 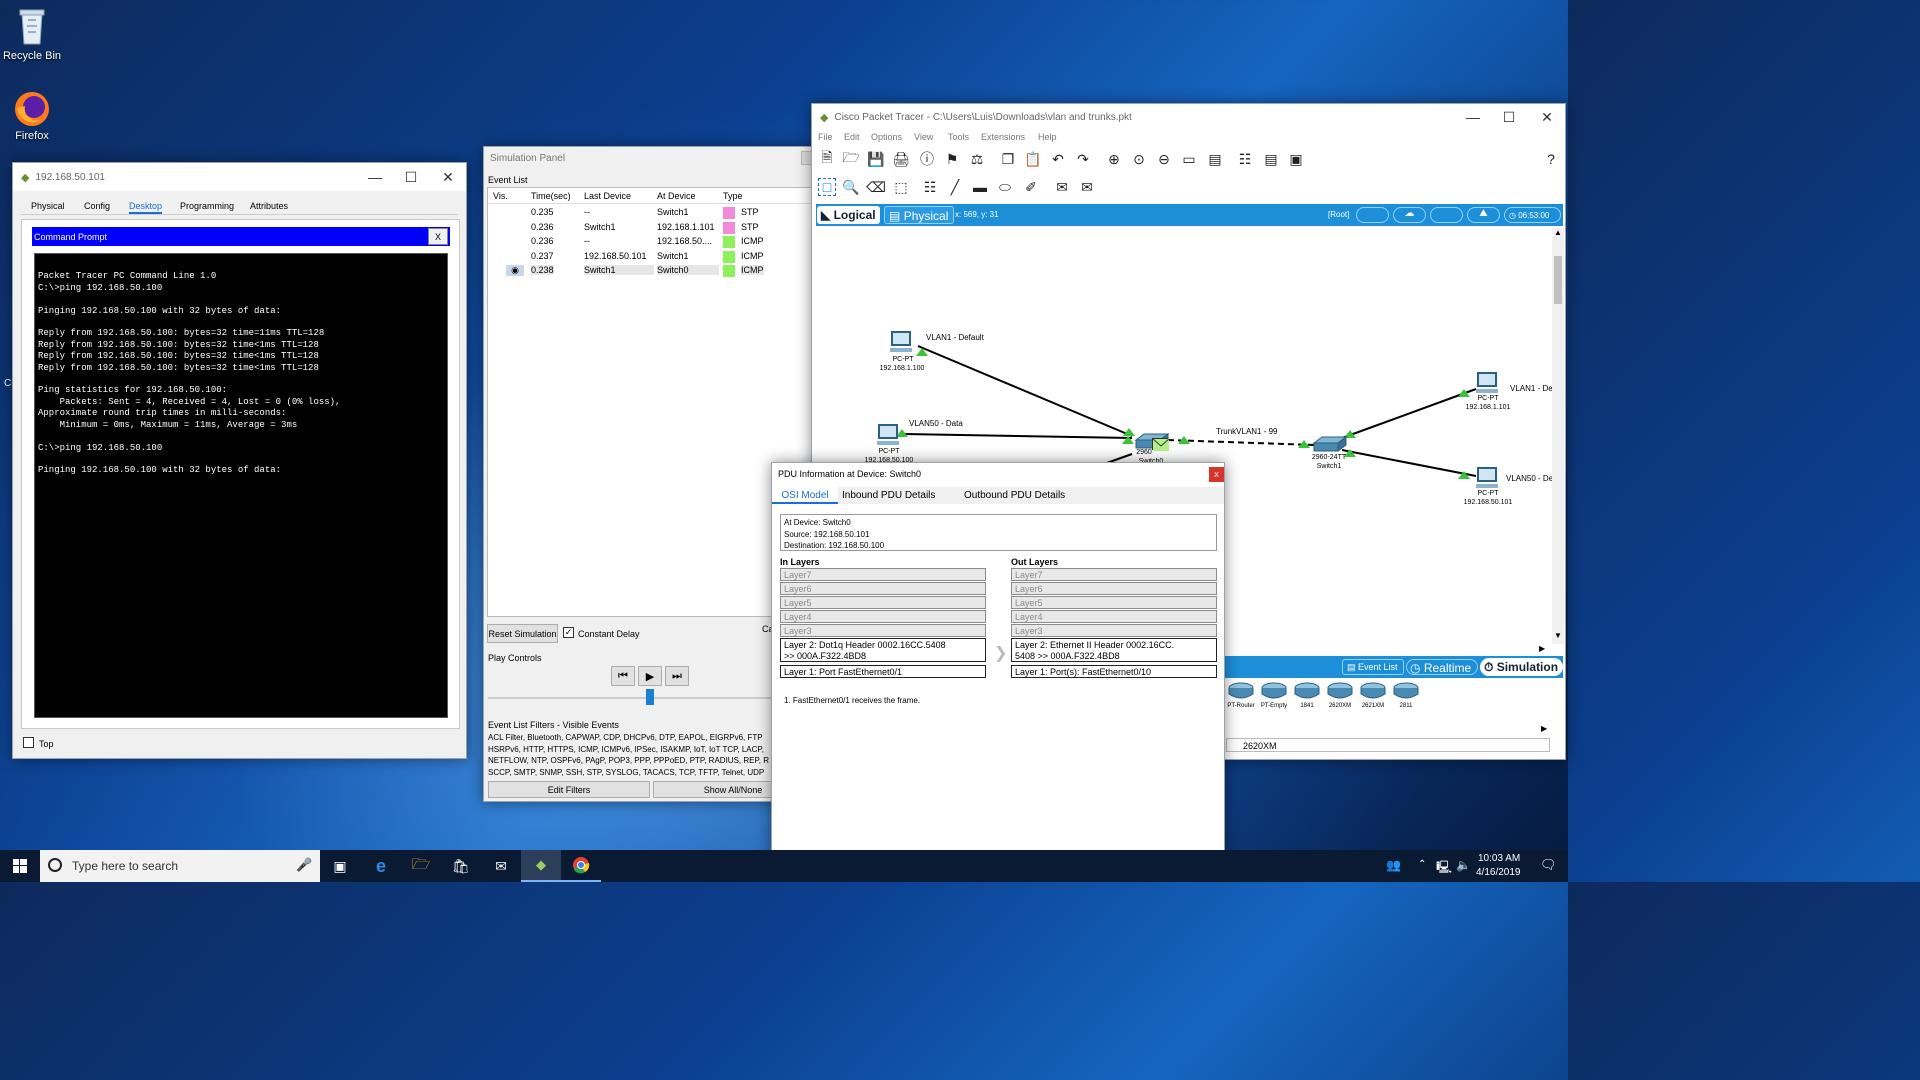 I want to click on in-layer5: Layer5, so click(x=883, y=602).